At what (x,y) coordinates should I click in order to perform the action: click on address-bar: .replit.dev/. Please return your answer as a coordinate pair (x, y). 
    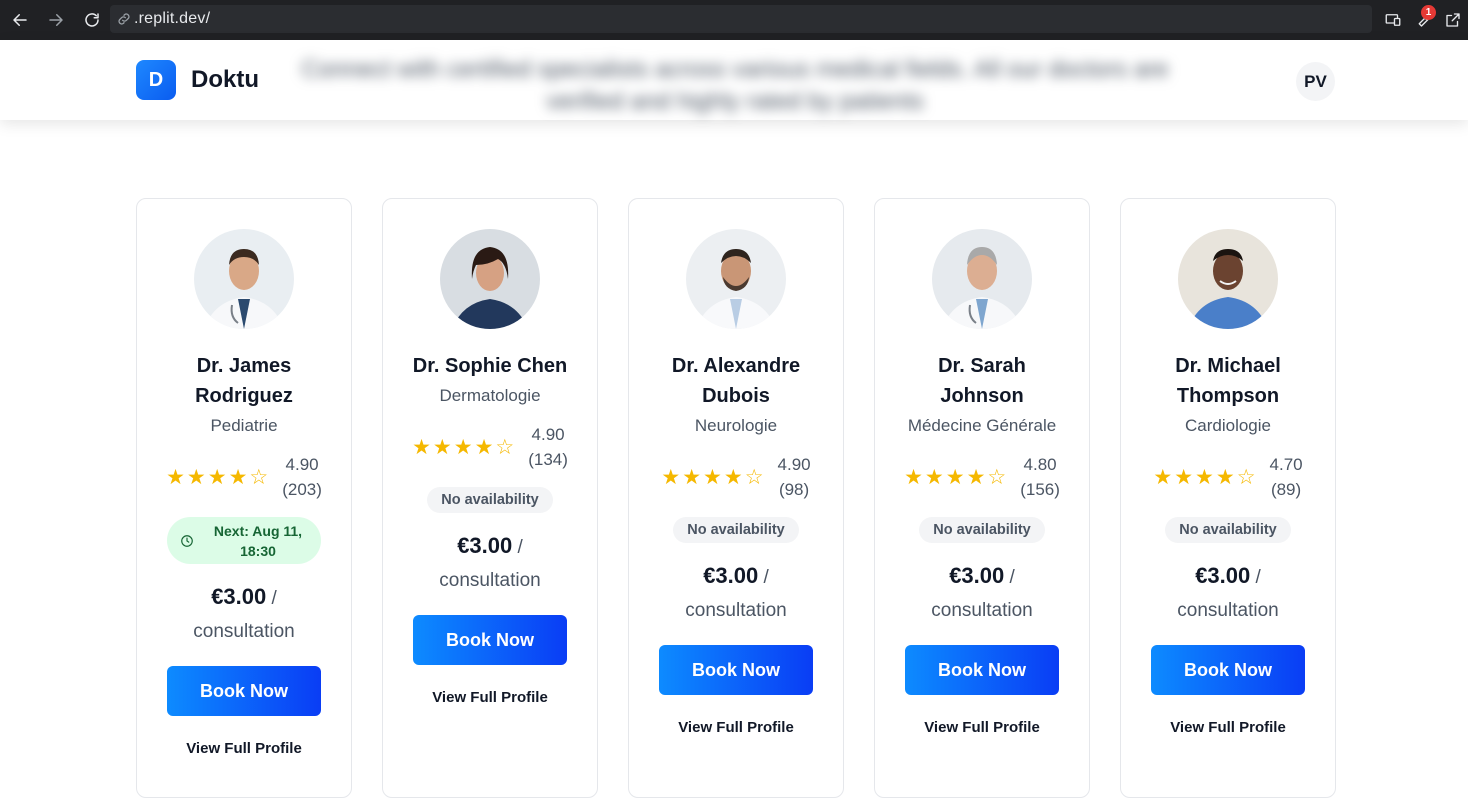
    Looking at the image, I should click on (741, 19).